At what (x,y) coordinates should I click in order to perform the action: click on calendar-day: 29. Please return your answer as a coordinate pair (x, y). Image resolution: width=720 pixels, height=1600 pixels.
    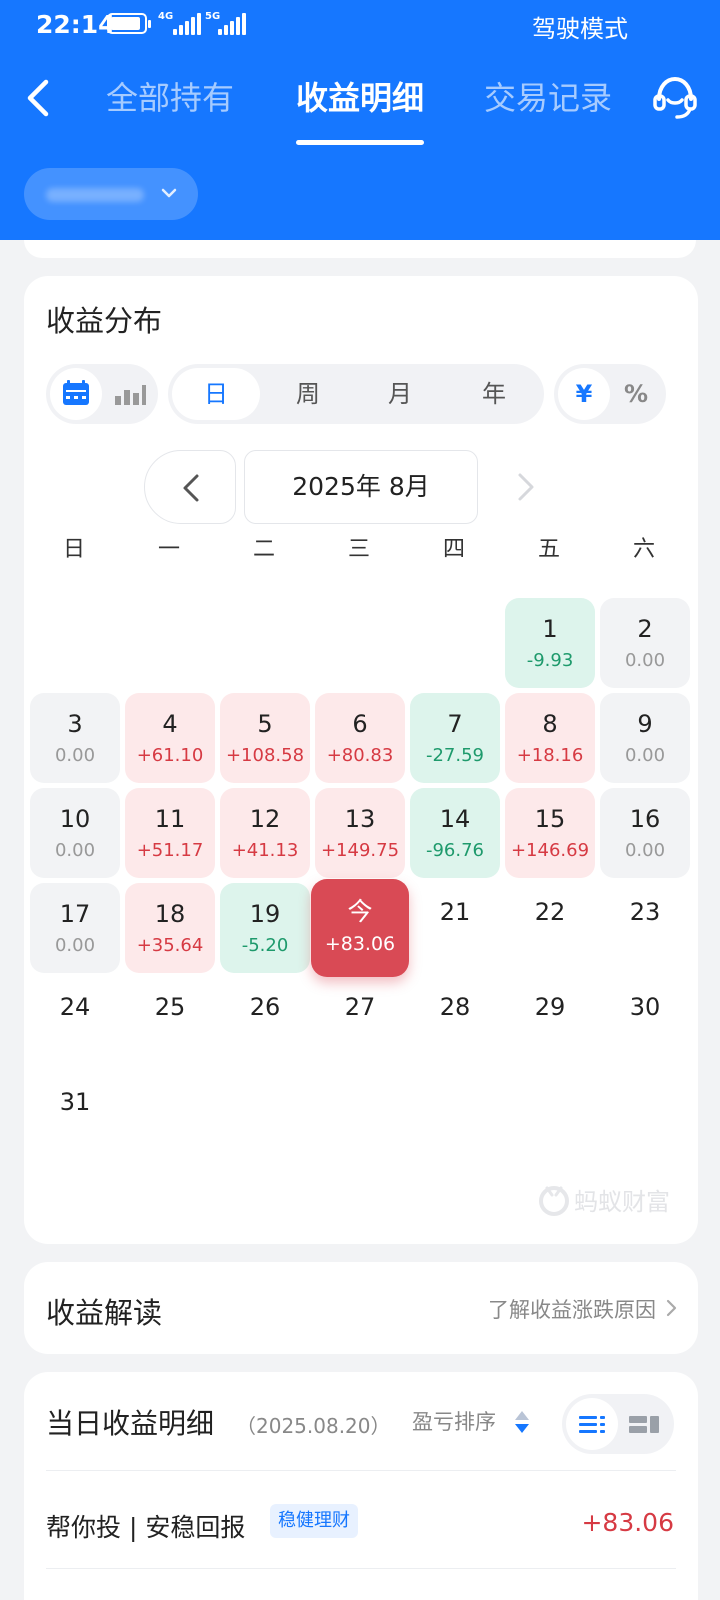
    Looking at the image, I should click on (550, 1023).